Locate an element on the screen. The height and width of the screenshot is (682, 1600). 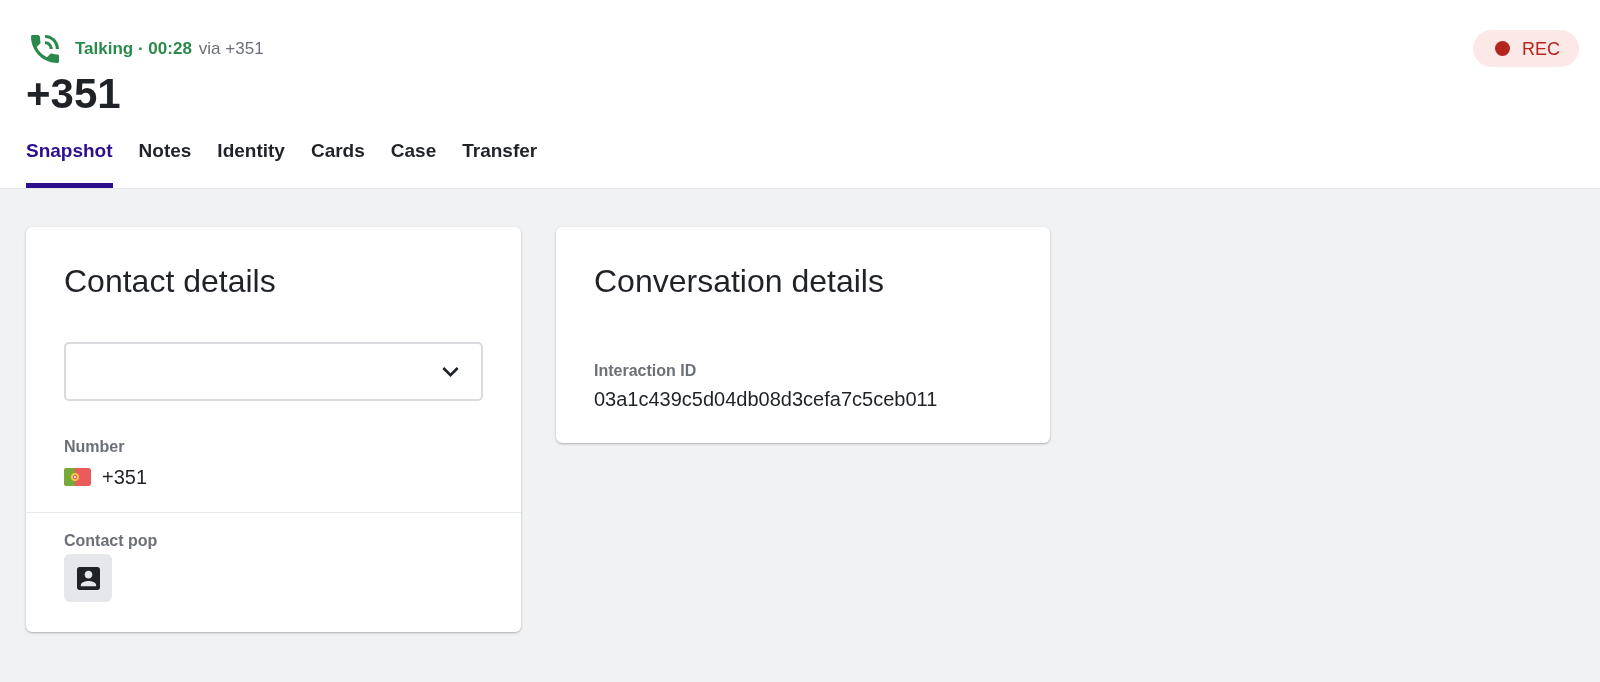
phone-icon is located at coordinates (45, 48).